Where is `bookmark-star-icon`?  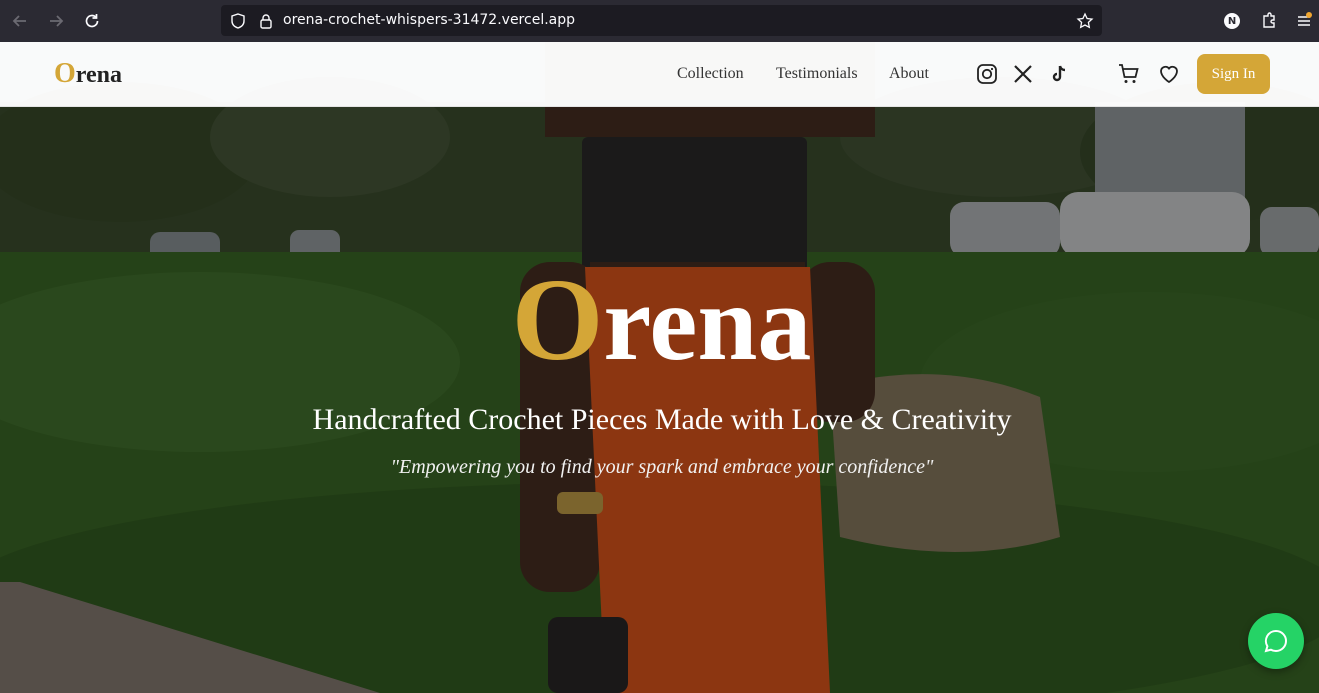 bookmark-star-icon is located at coordinates (1085, 21).